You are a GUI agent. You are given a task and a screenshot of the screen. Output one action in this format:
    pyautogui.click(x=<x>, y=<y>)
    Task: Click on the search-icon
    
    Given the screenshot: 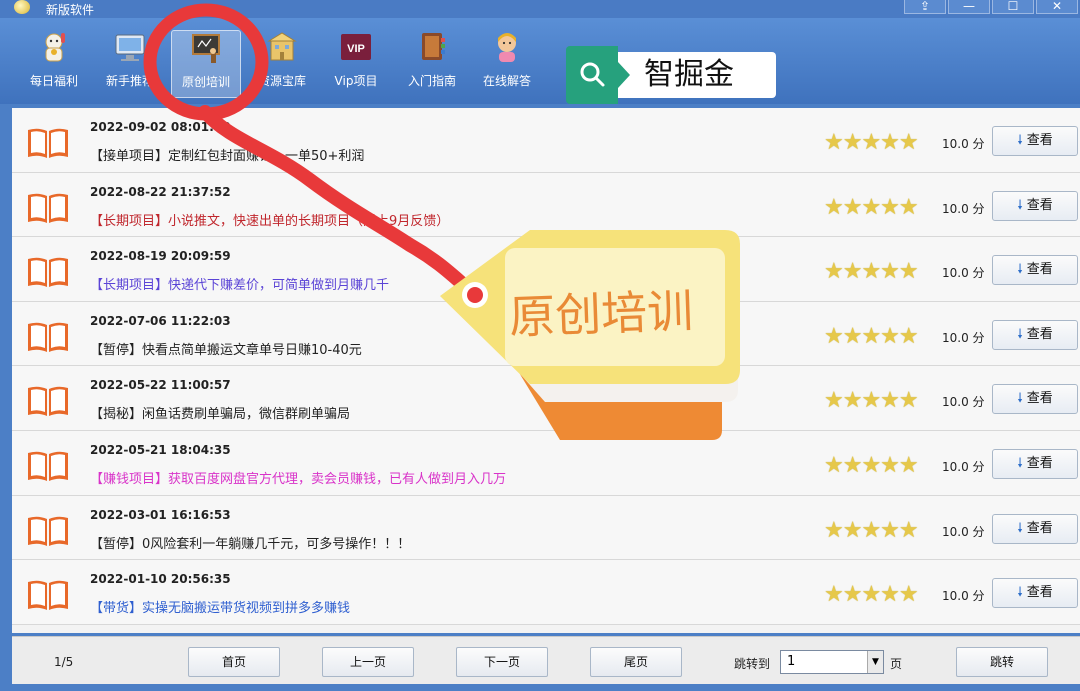 What is the action you would take?
    pyautogui.click(x=592, y=74)
    